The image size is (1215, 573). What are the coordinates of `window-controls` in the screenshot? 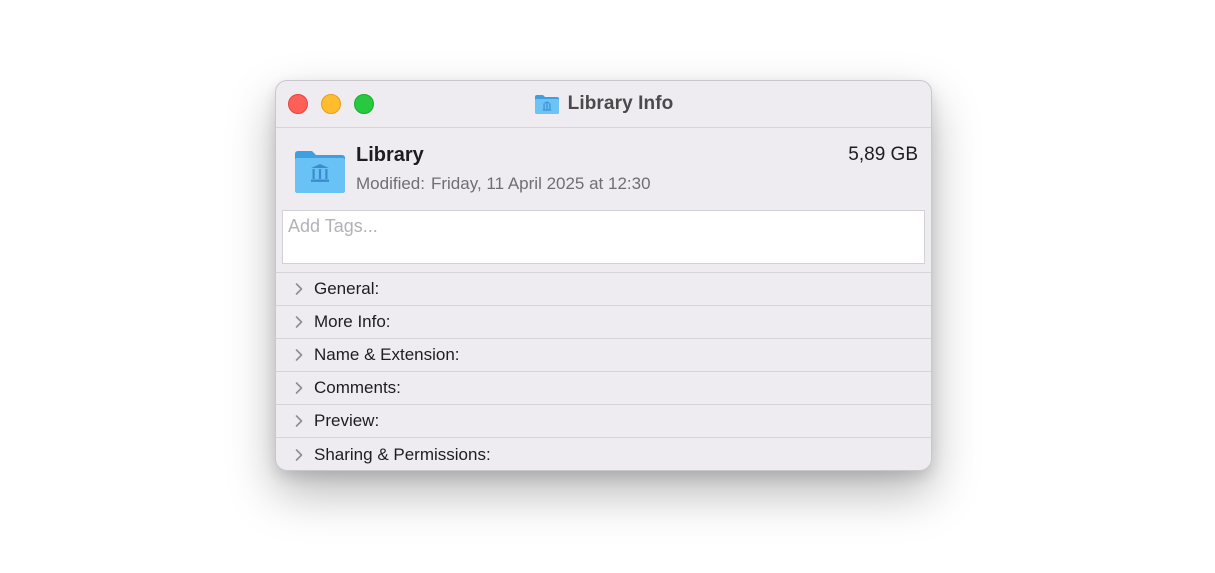 It's located at (331, 104).